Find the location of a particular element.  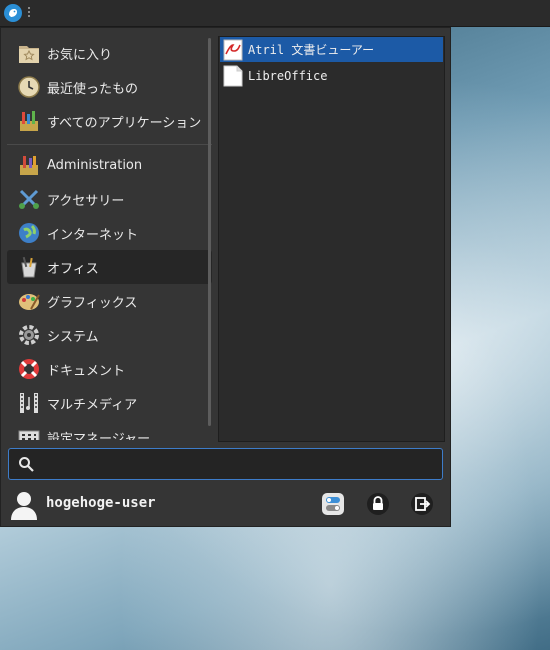

atril-icon is located at coordinates (233, 50).